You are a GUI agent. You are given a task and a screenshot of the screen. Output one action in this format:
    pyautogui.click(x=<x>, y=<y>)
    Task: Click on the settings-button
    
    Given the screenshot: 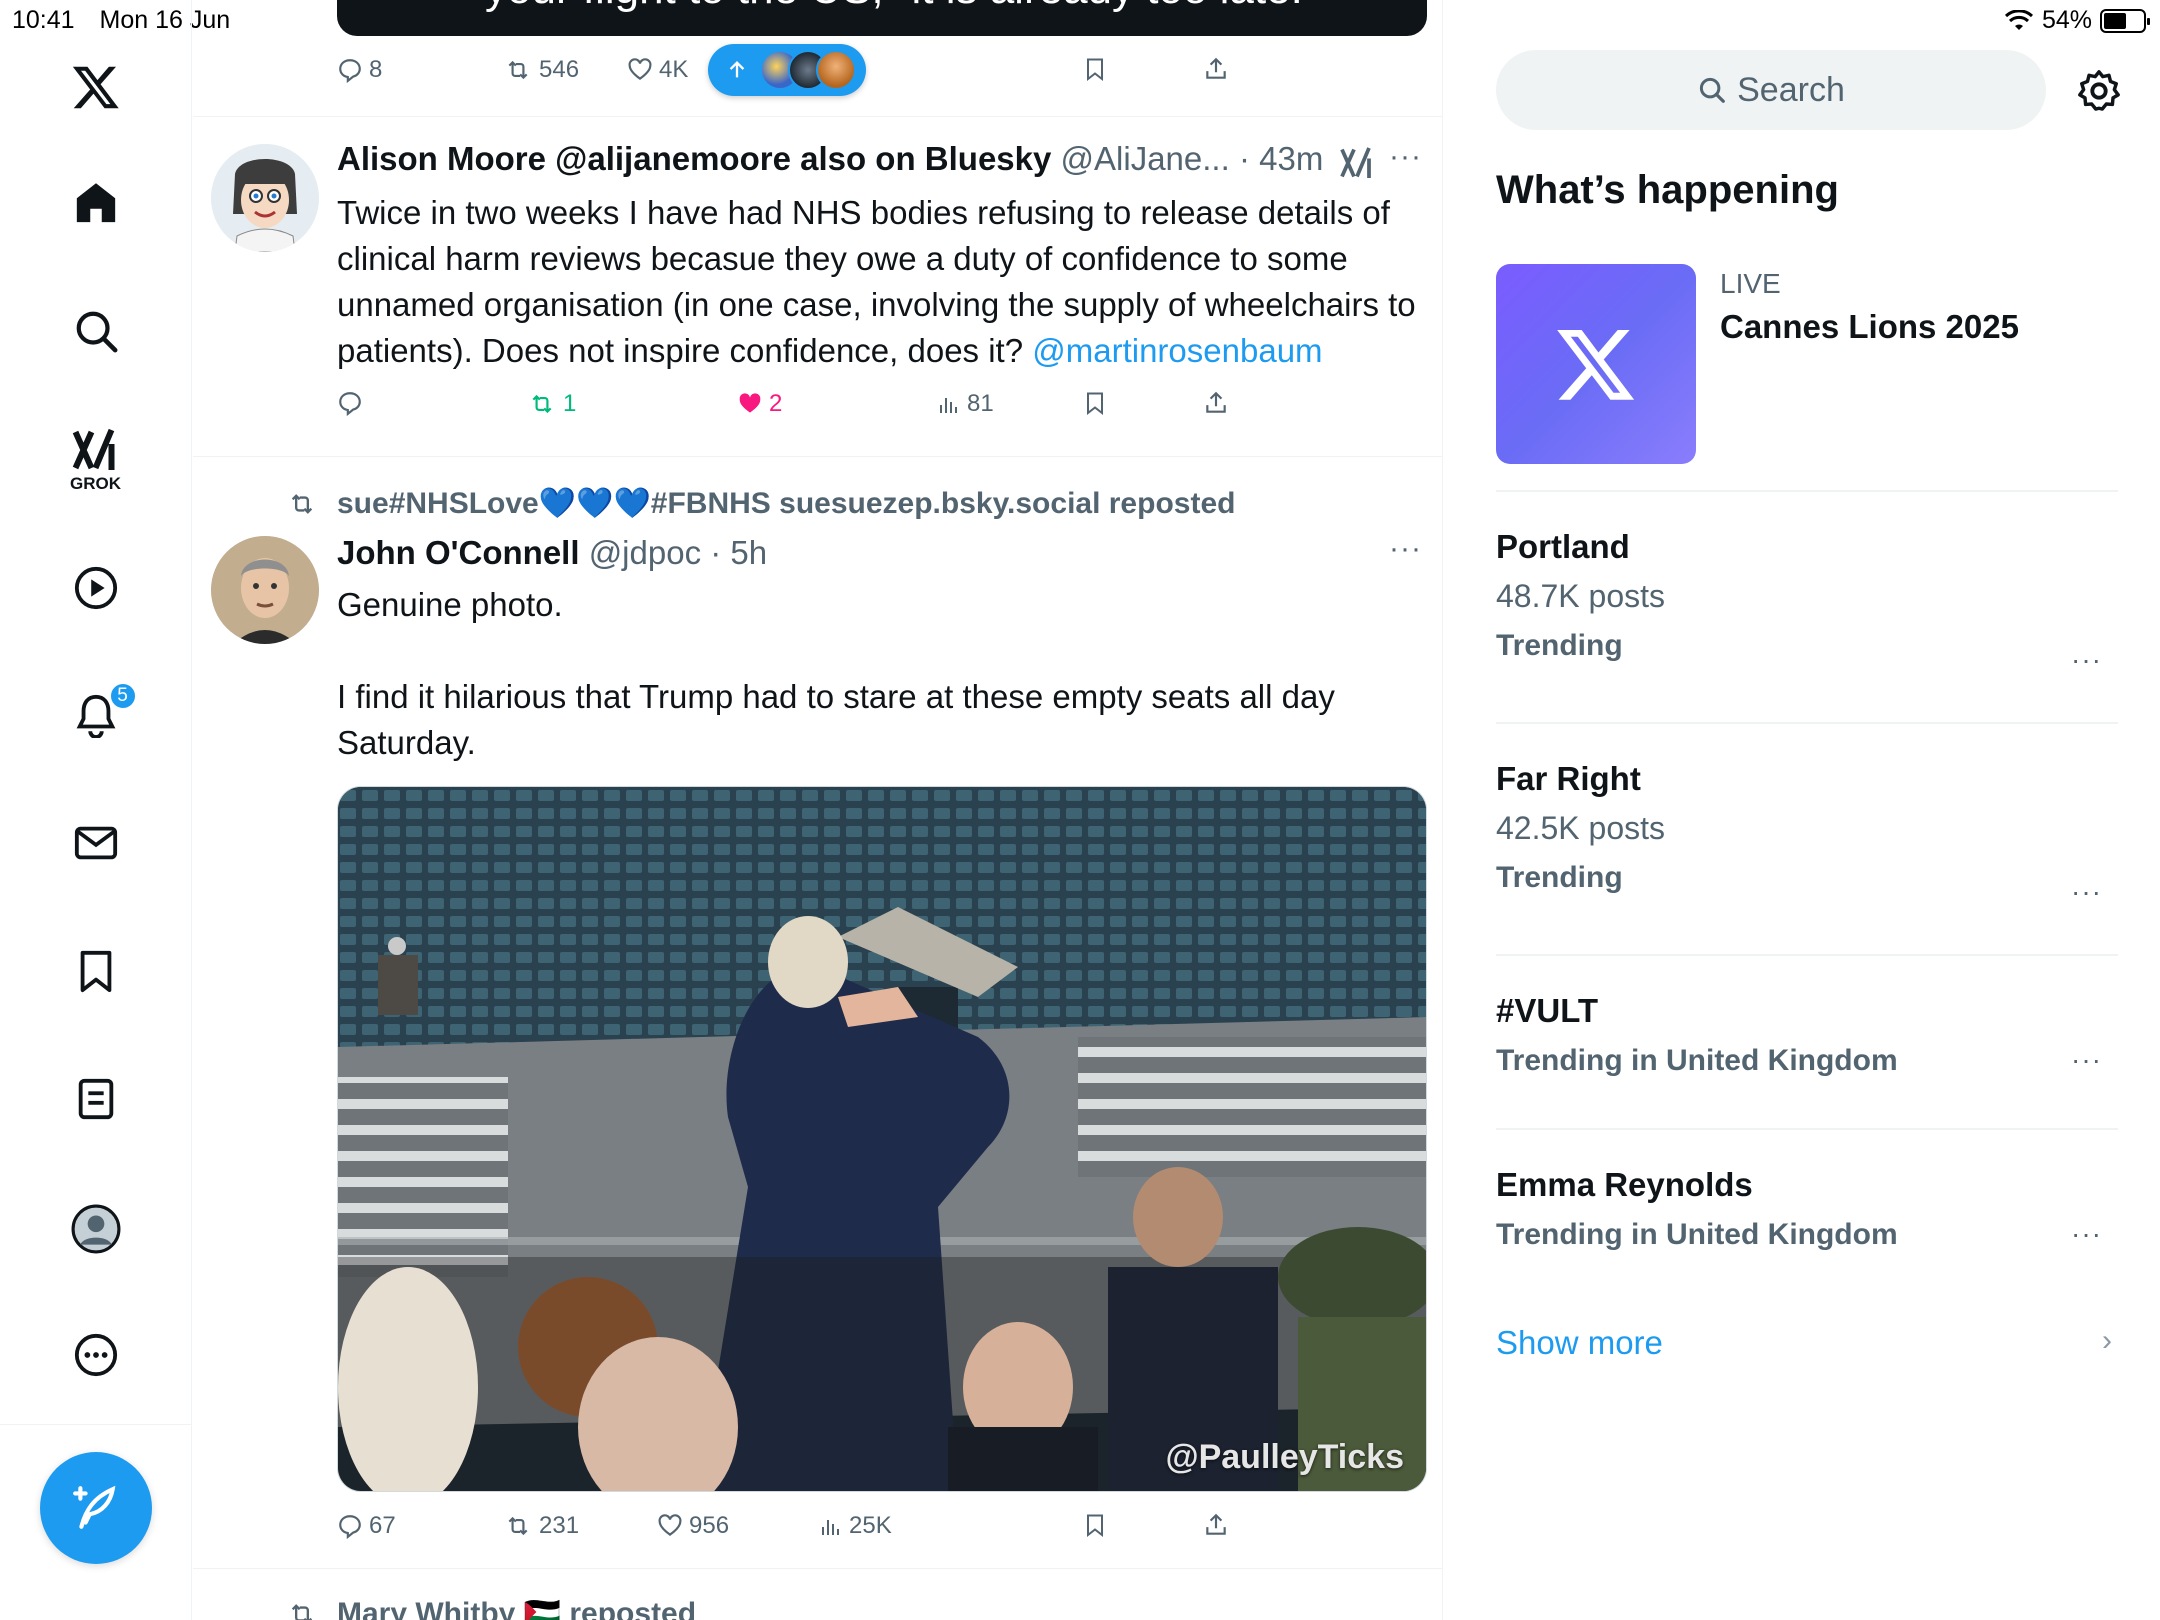 What is the action you would take?
    pyautogui.click(x=2099, y=93)
    